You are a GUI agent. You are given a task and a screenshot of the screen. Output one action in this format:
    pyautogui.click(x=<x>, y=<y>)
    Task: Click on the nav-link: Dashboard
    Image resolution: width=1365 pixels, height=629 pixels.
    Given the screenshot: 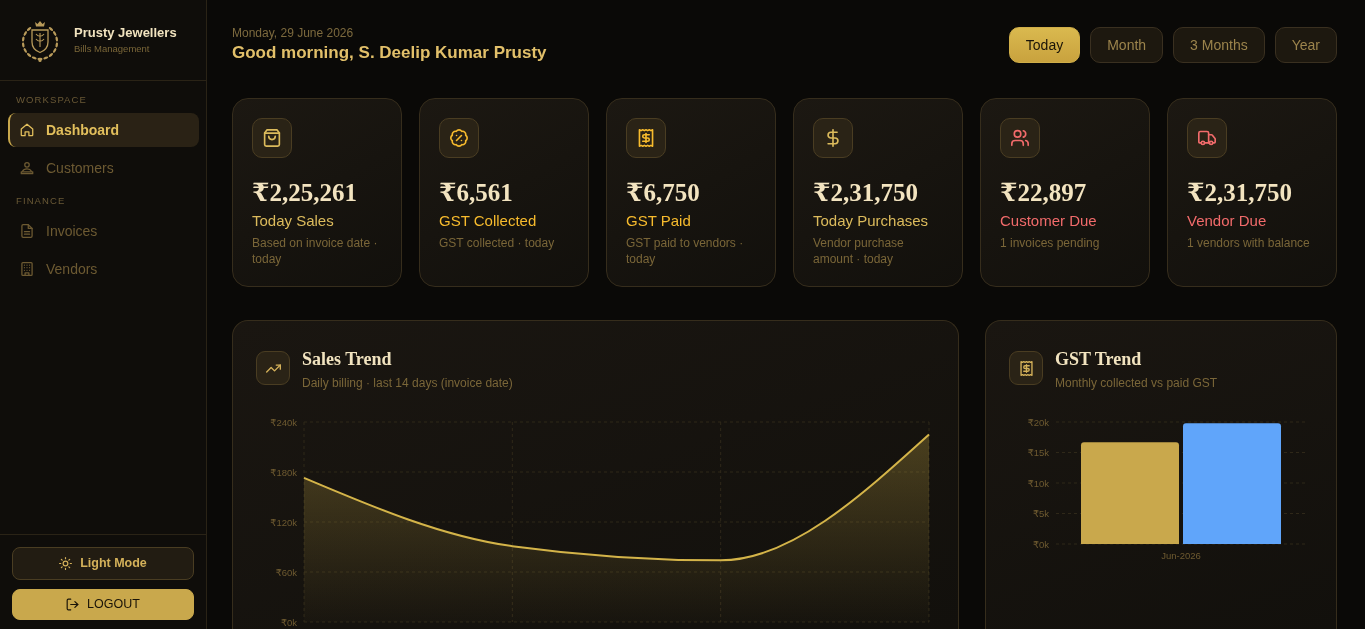 What is the action you would take?
    pyautogui.click(x=103, y=130)
    